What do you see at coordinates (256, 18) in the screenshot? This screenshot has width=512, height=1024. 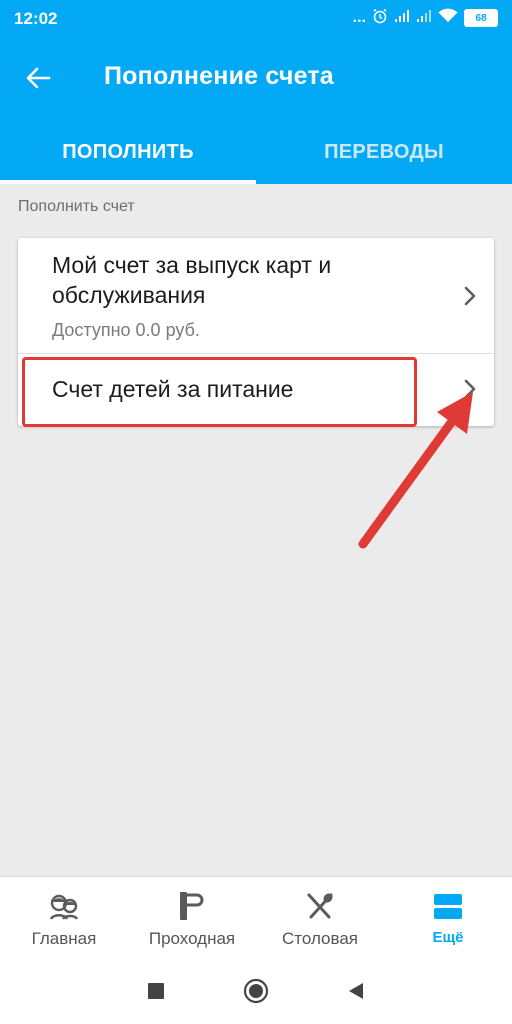 I see `status-bar: 12:02 ... 68` at bounding box center [256, 18].